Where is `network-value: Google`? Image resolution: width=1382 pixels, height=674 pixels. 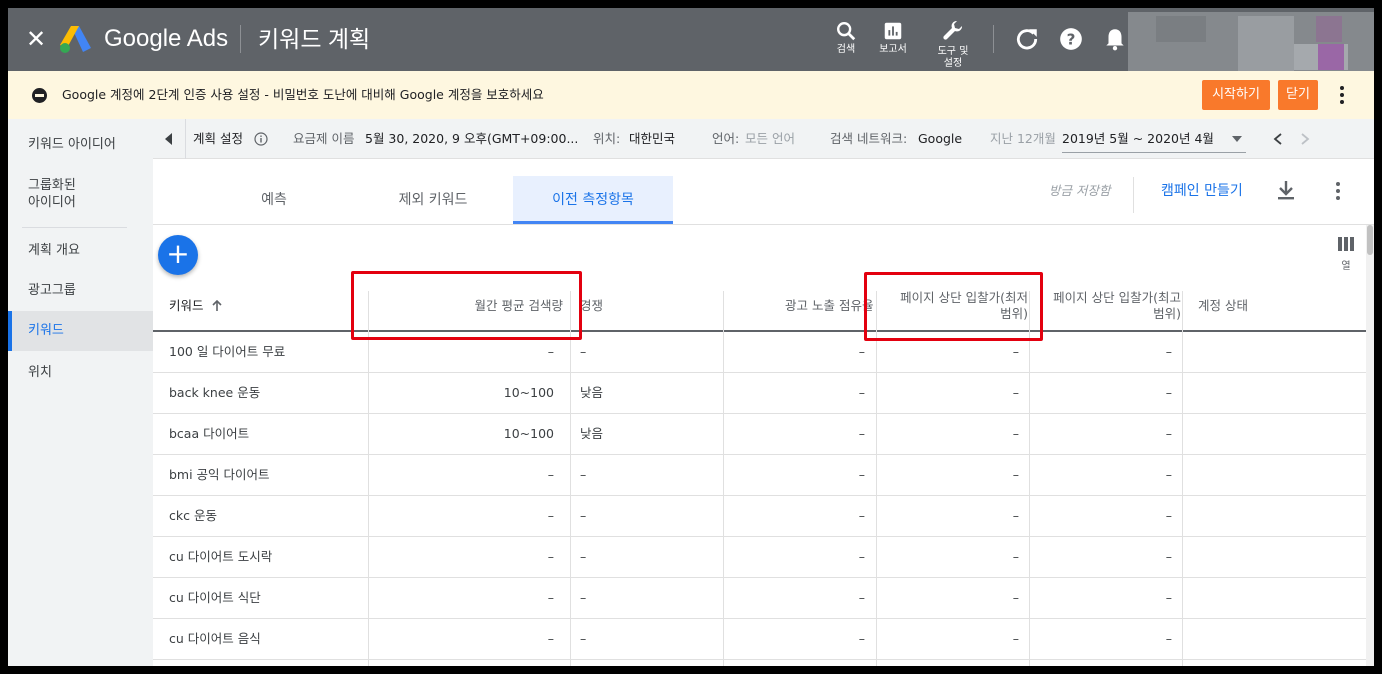 network-value: Google is located at coordinates (940, 139).